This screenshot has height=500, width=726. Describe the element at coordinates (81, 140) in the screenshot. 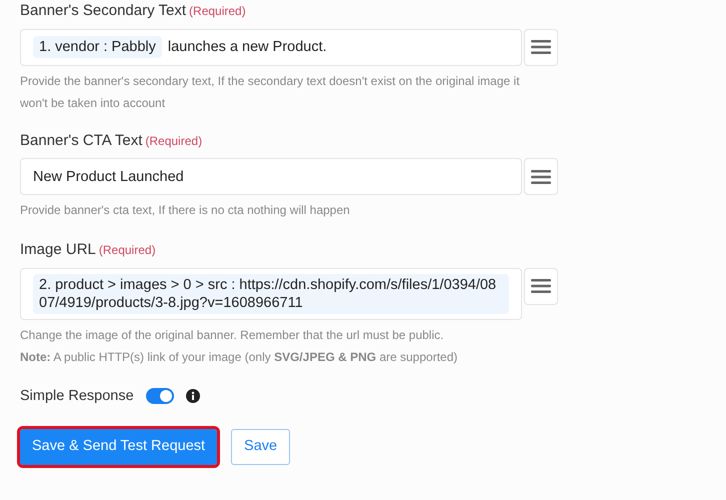

I see `field-label: Banner's CTA Text` at that location.